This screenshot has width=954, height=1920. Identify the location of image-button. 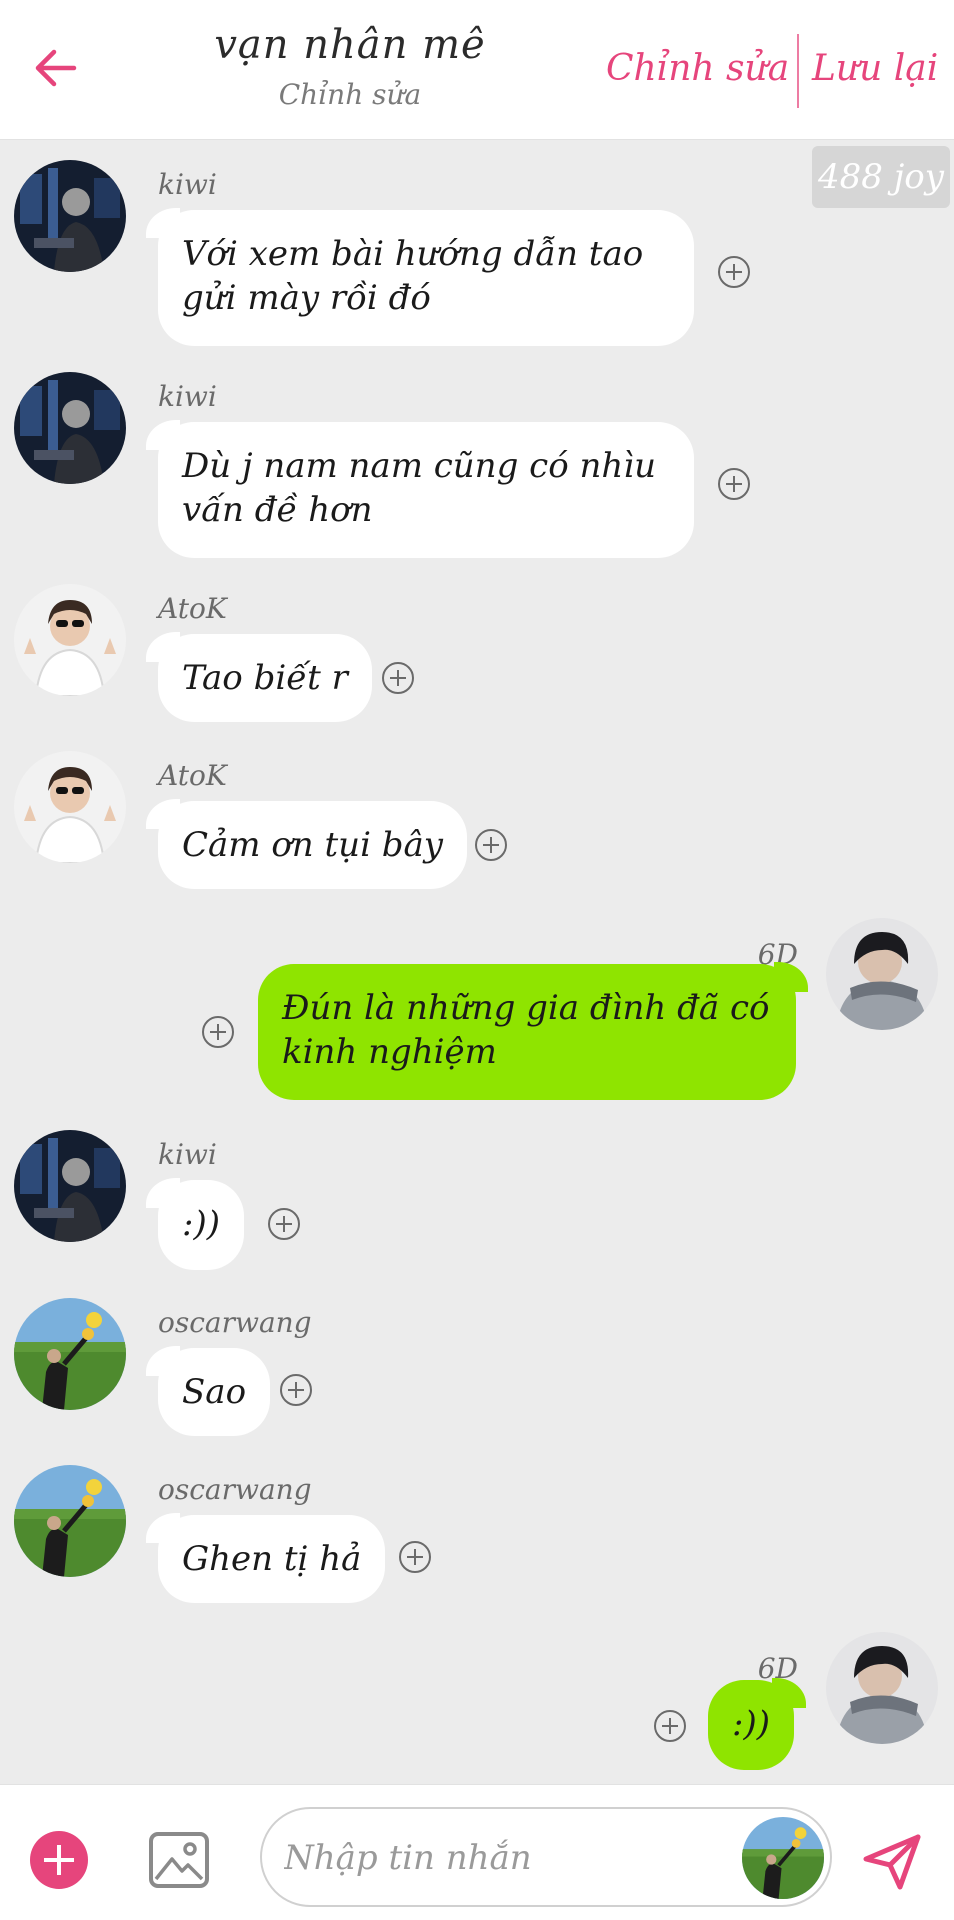
(179, 1860).